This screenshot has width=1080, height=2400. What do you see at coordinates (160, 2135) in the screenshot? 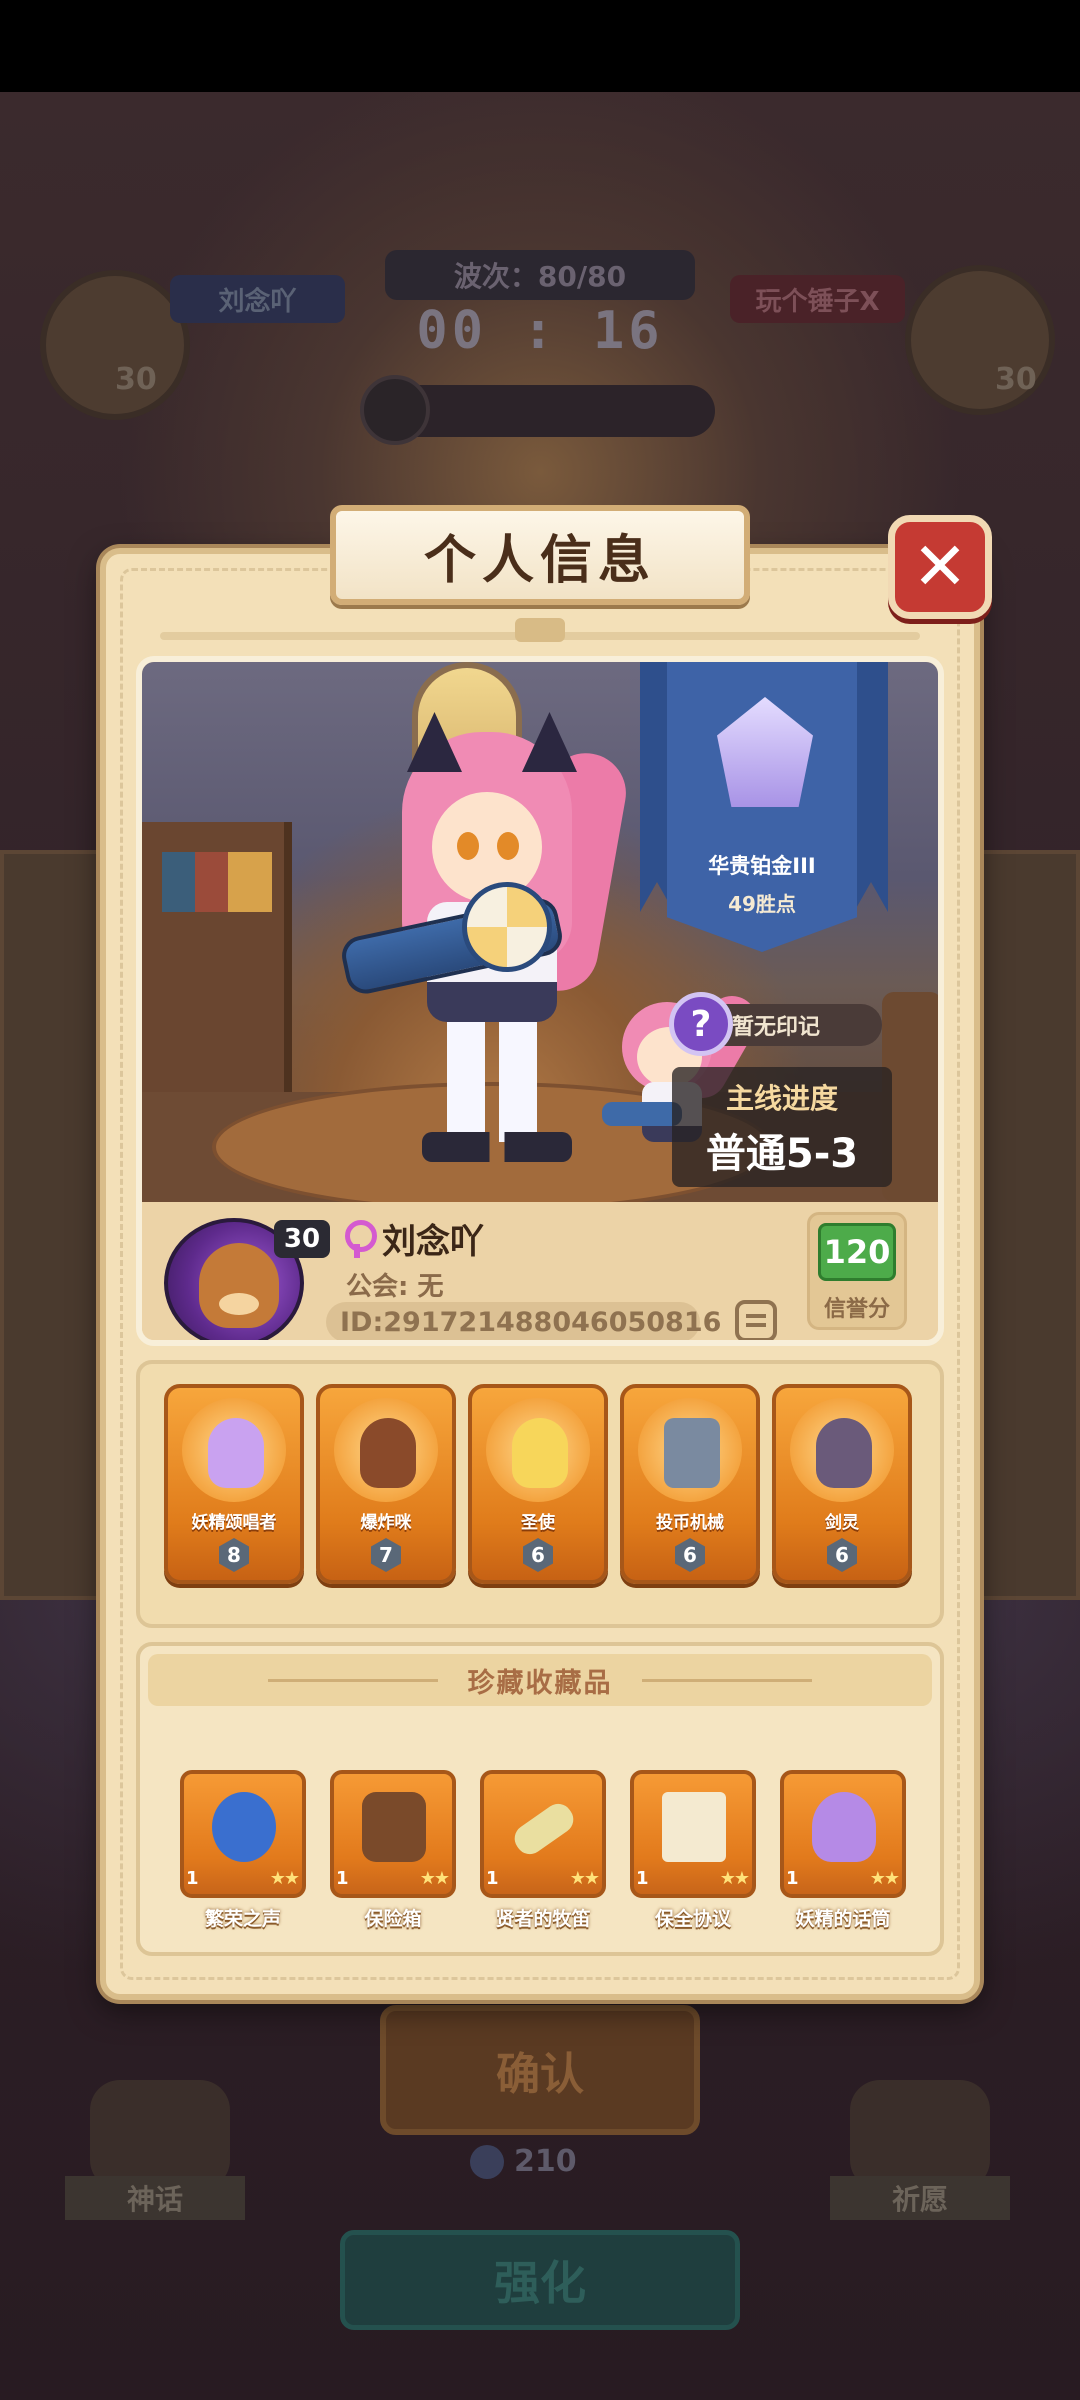
I see `background-myth-icon` at bounding box center [160, 2135].